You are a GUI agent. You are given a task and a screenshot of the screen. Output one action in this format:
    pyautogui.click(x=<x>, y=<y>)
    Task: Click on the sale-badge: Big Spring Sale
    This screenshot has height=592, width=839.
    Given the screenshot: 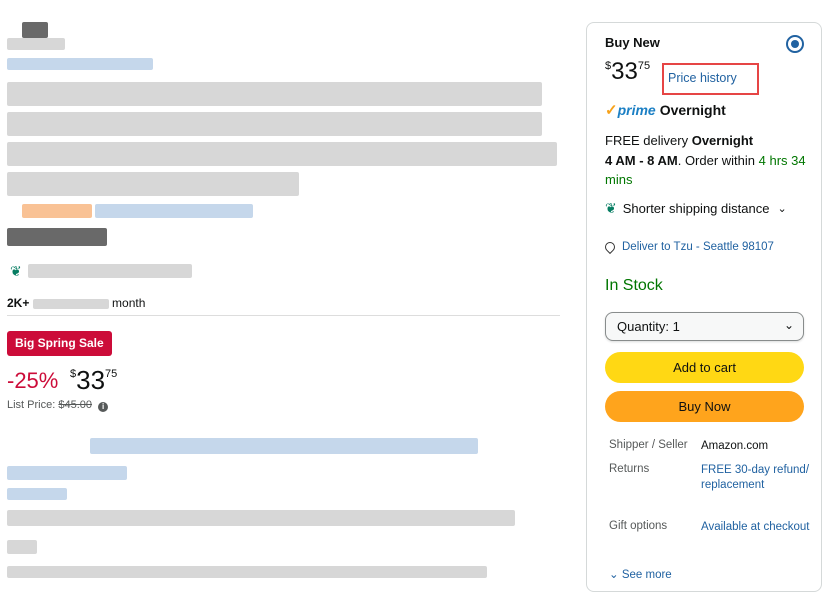 What is the action you would take?
    pyautogui.click(x=59, y=343)
    